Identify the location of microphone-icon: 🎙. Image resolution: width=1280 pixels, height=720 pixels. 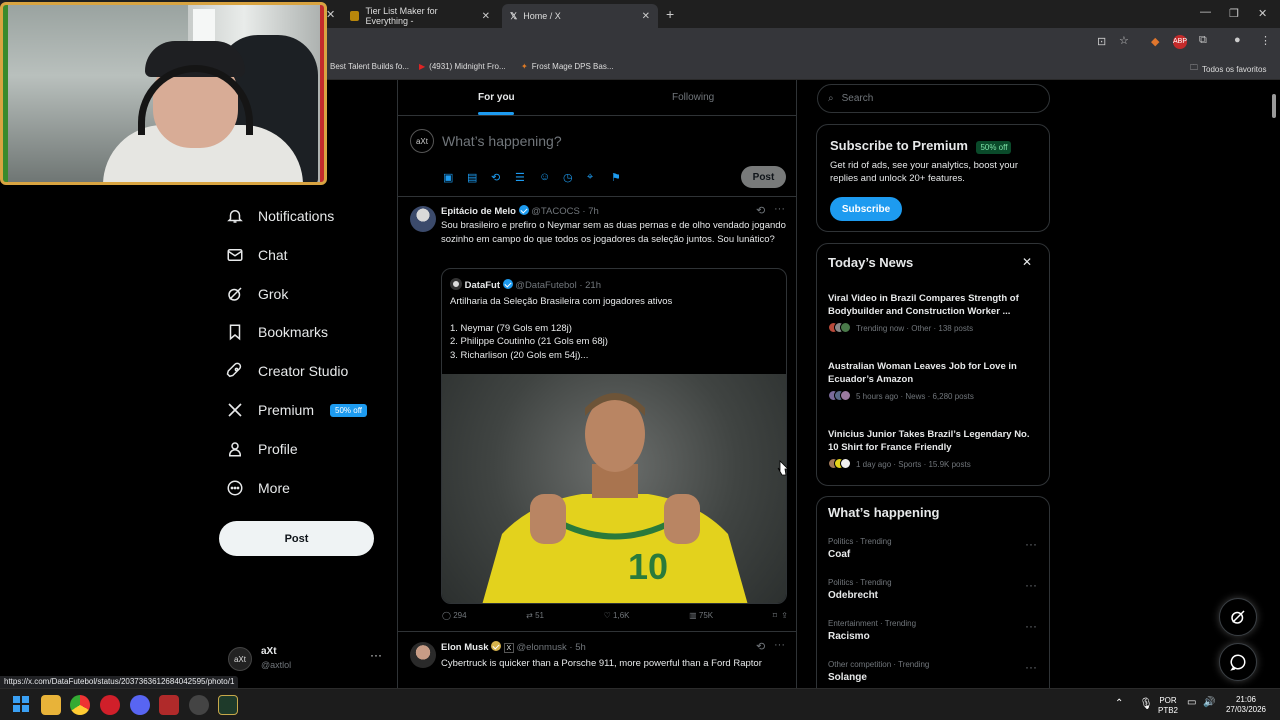
(1146, 703).